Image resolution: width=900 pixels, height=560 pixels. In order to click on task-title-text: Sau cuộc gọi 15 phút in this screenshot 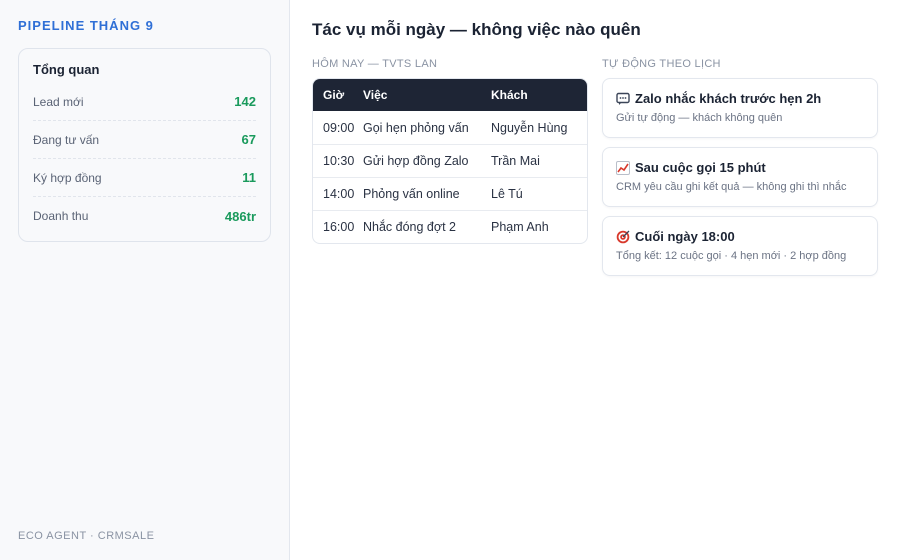, I will do `click(700, 167)`.